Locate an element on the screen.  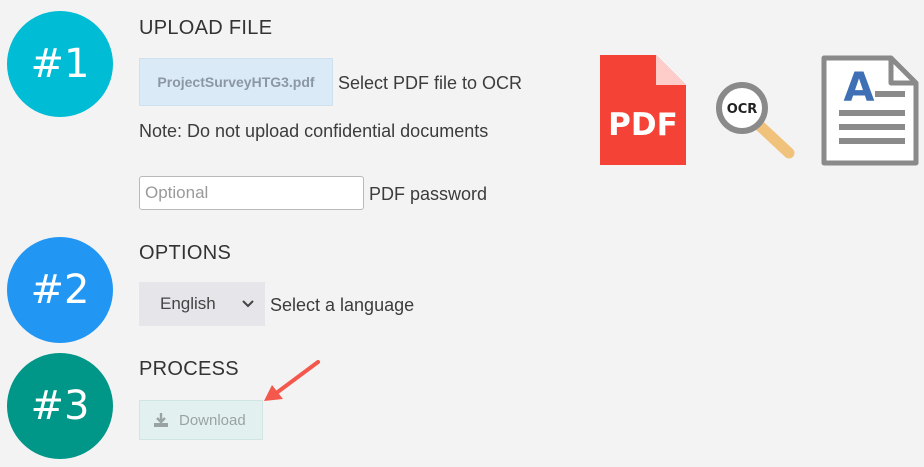
step-2-number: #2 is located at coordinates (60, 290).